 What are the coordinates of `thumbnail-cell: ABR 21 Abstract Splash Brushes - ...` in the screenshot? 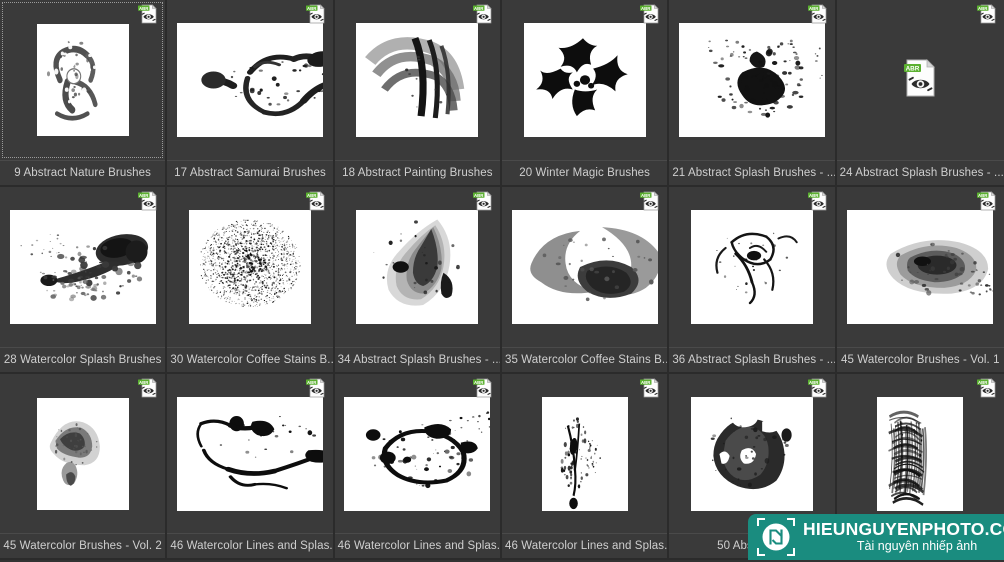 It's located at (752, 93).